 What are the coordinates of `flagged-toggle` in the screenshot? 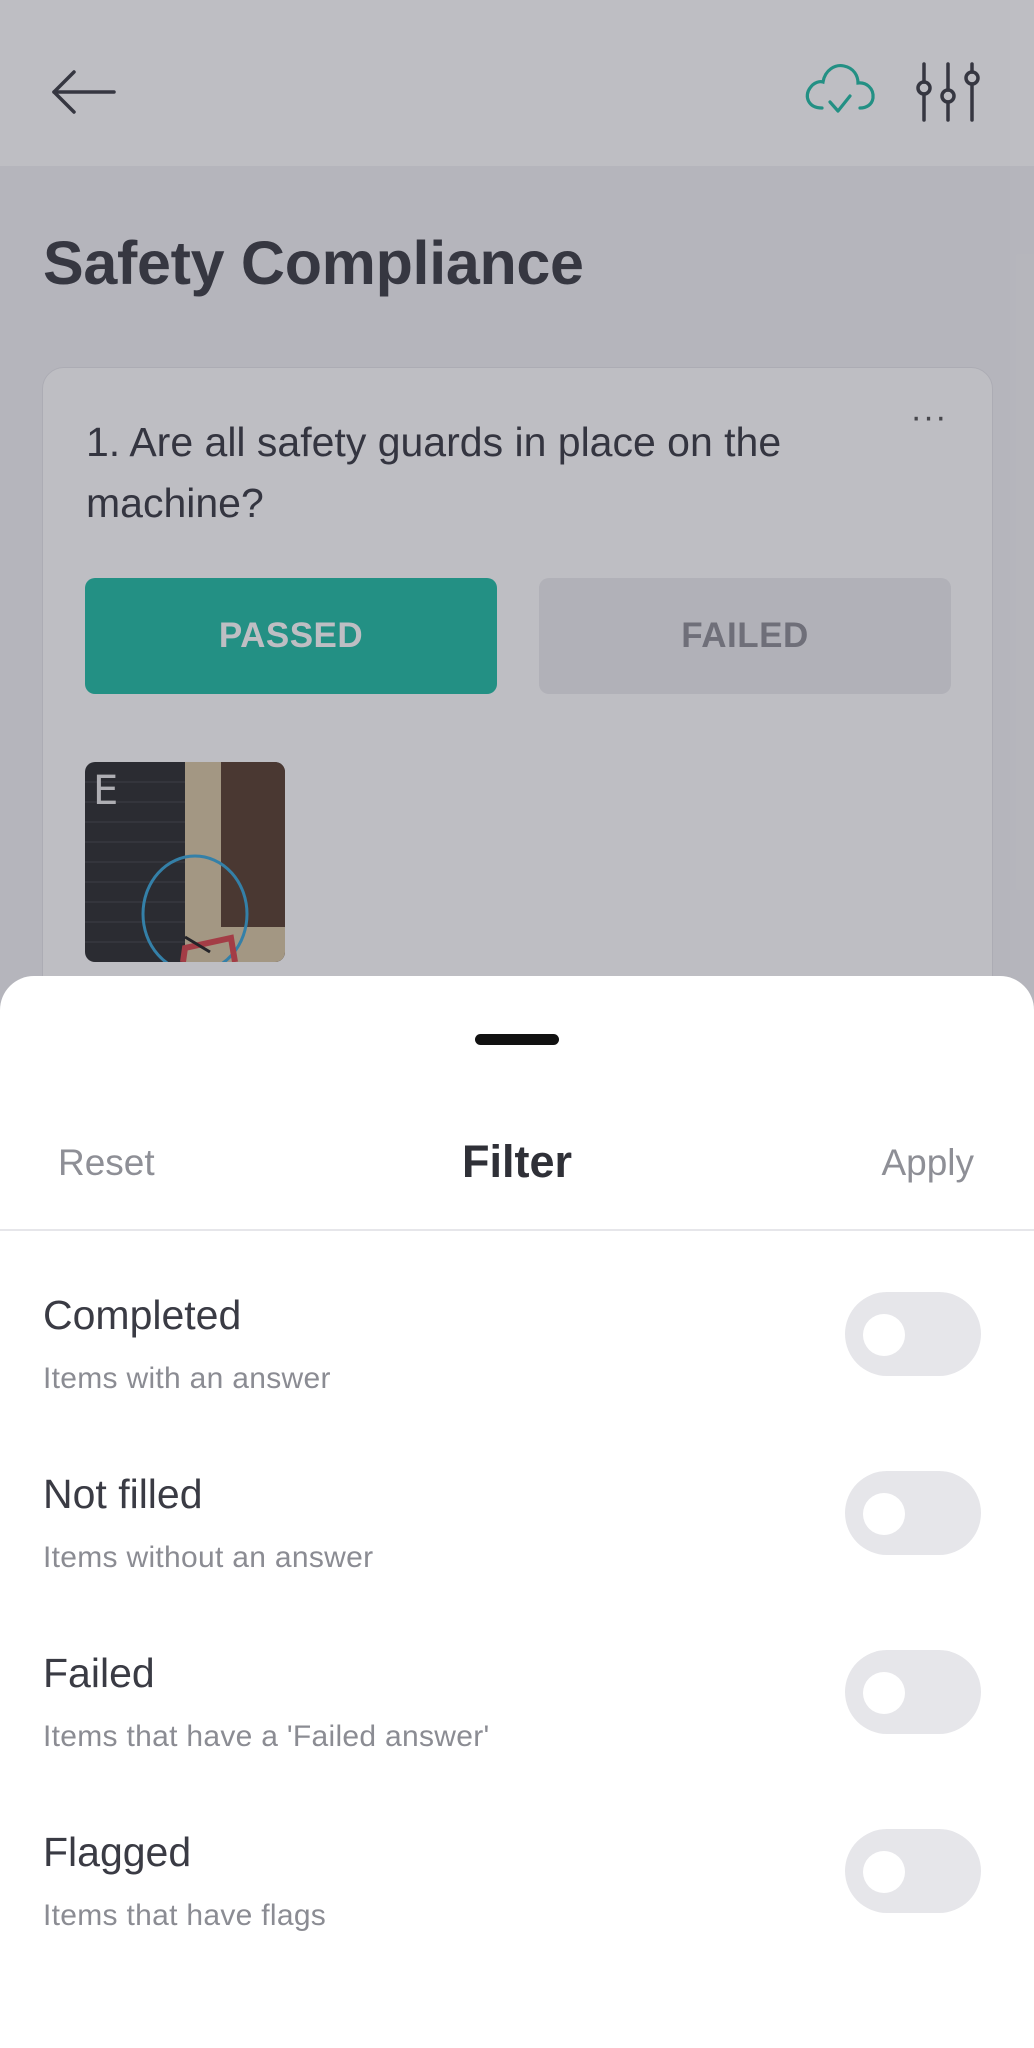 It's located at (913, 1871).